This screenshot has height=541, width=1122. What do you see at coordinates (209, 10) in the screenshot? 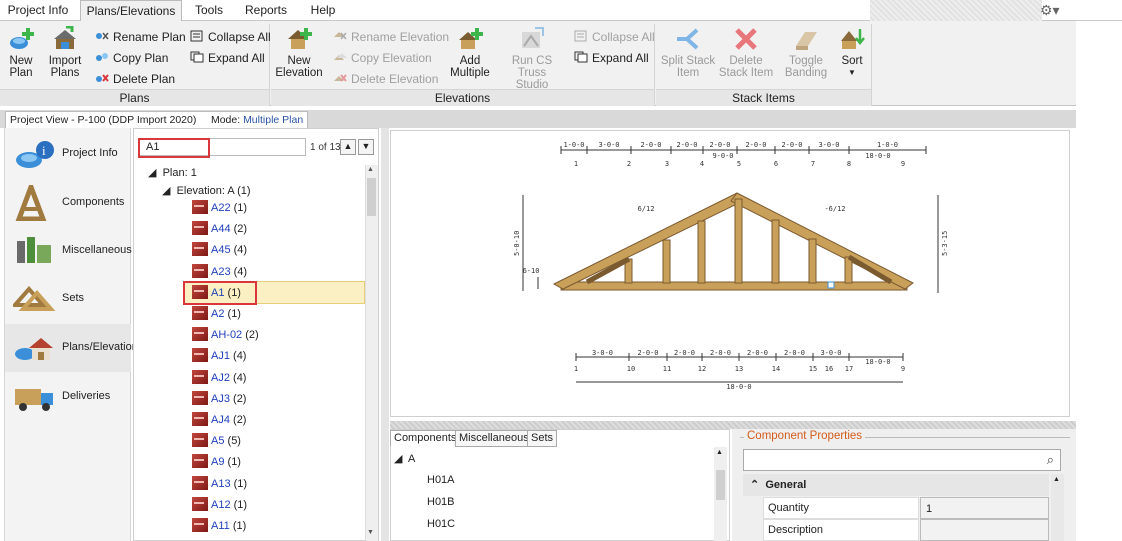
I see `menu-tools: Tools` at bounding box center [209, 10].